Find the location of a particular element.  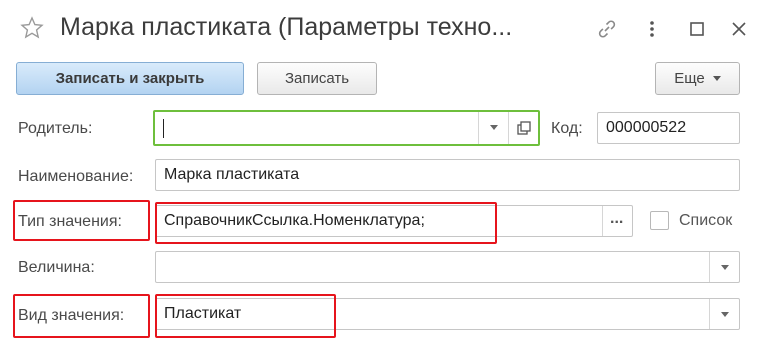

save-and-close-button: Записать и закрыть is located at coordinates (130, 78).